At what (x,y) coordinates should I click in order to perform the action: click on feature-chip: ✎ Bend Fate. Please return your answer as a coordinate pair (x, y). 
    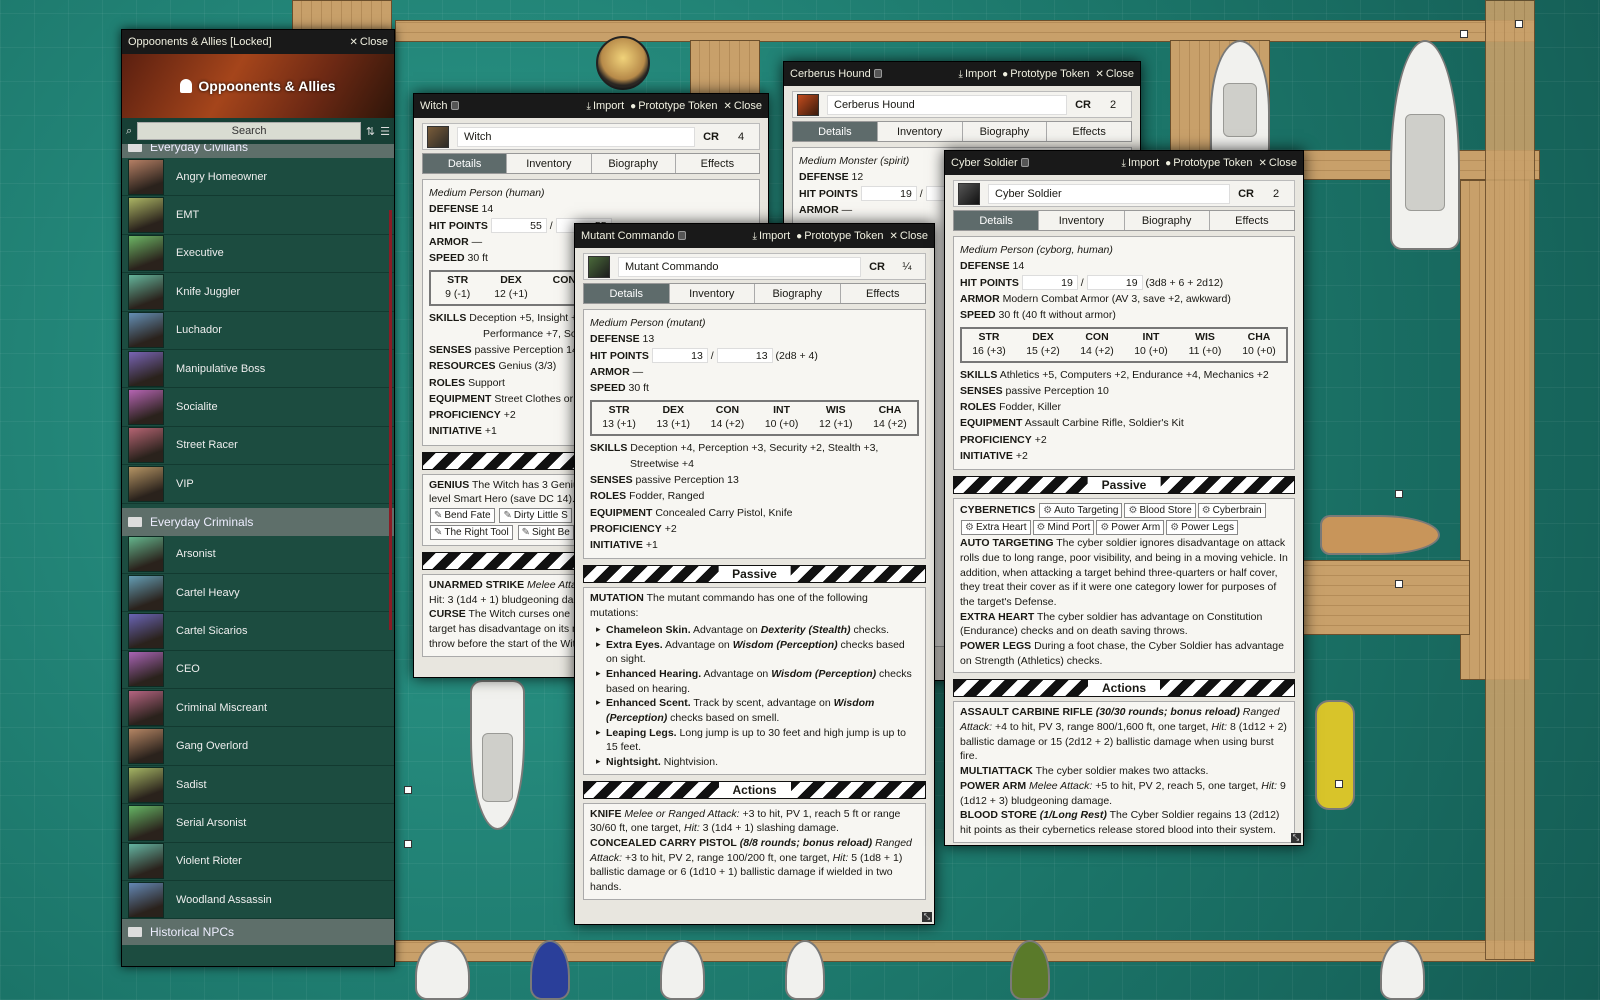
    Looking at the image, I should click on (462, 516).